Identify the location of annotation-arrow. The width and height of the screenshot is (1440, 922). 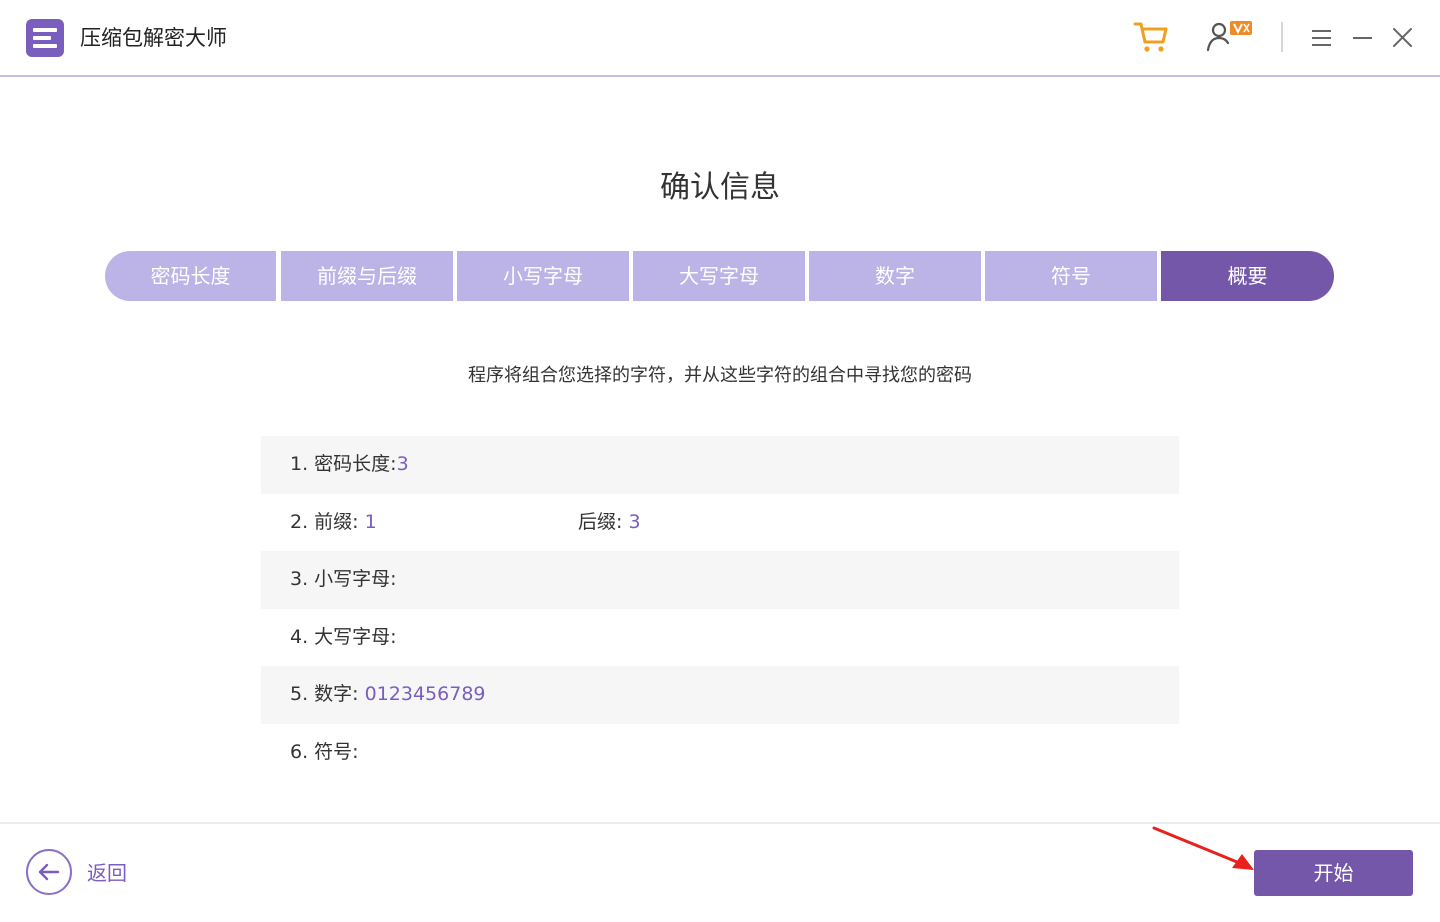
(1203, 848).